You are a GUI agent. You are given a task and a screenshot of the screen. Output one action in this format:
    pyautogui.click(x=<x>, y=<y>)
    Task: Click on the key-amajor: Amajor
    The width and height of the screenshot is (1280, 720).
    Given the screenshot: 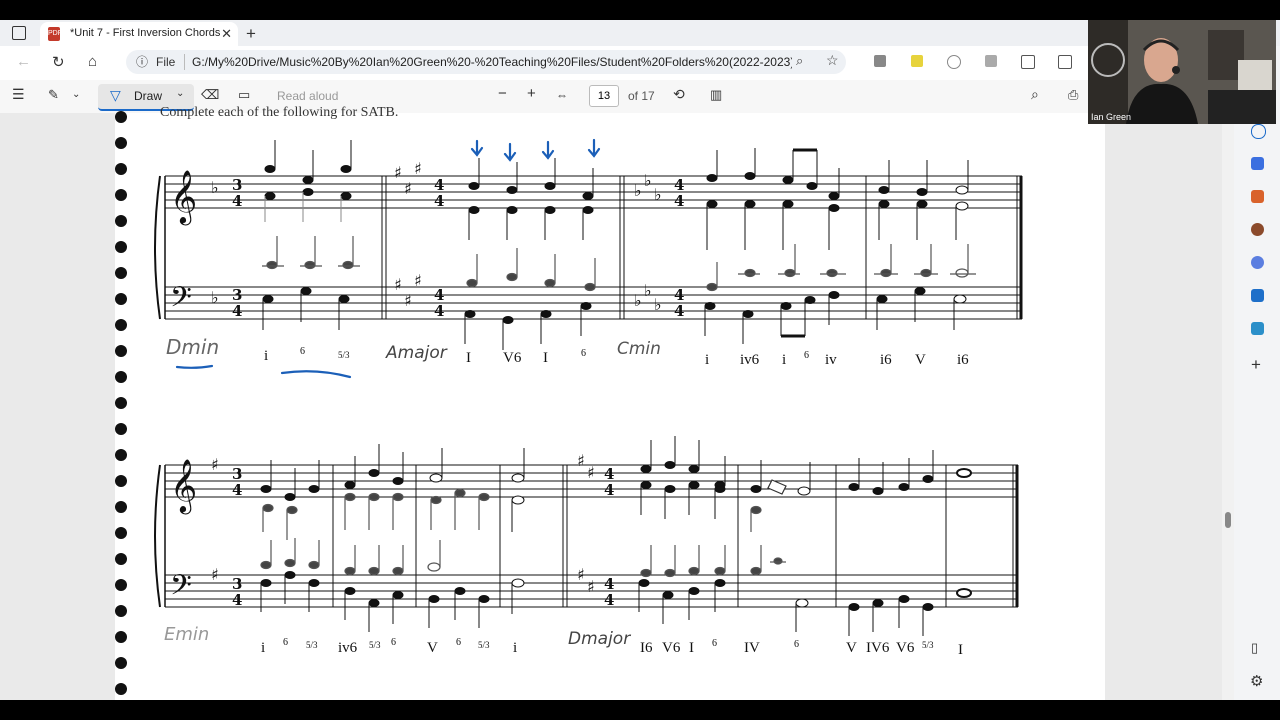 What is the action you would take?
    pyautogui.click(x=416, y=353)
    